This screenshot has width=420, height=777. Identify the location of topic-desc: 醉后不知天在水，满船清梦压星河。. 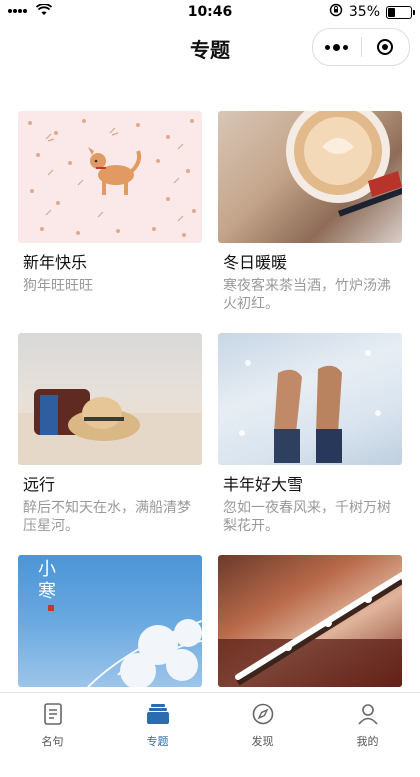
(107, 517).